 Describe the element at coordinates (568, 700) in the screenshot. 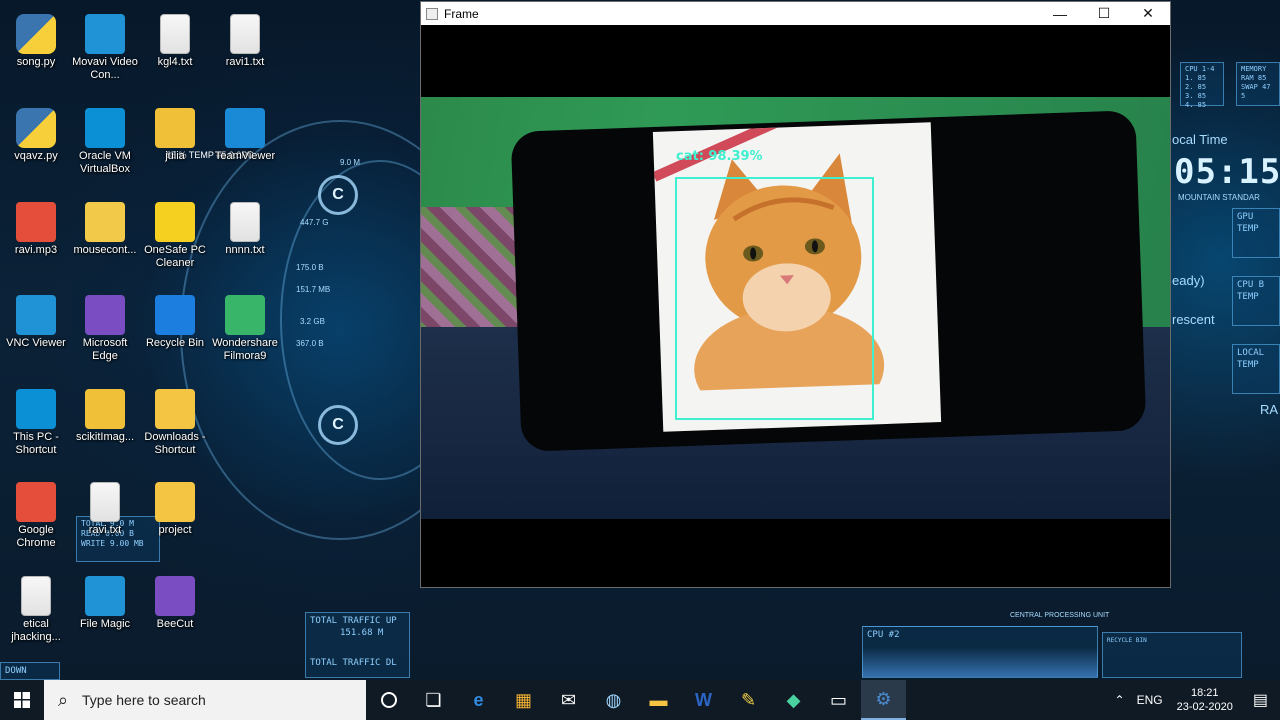

I see `taskbar-mail: ✉` at that location.